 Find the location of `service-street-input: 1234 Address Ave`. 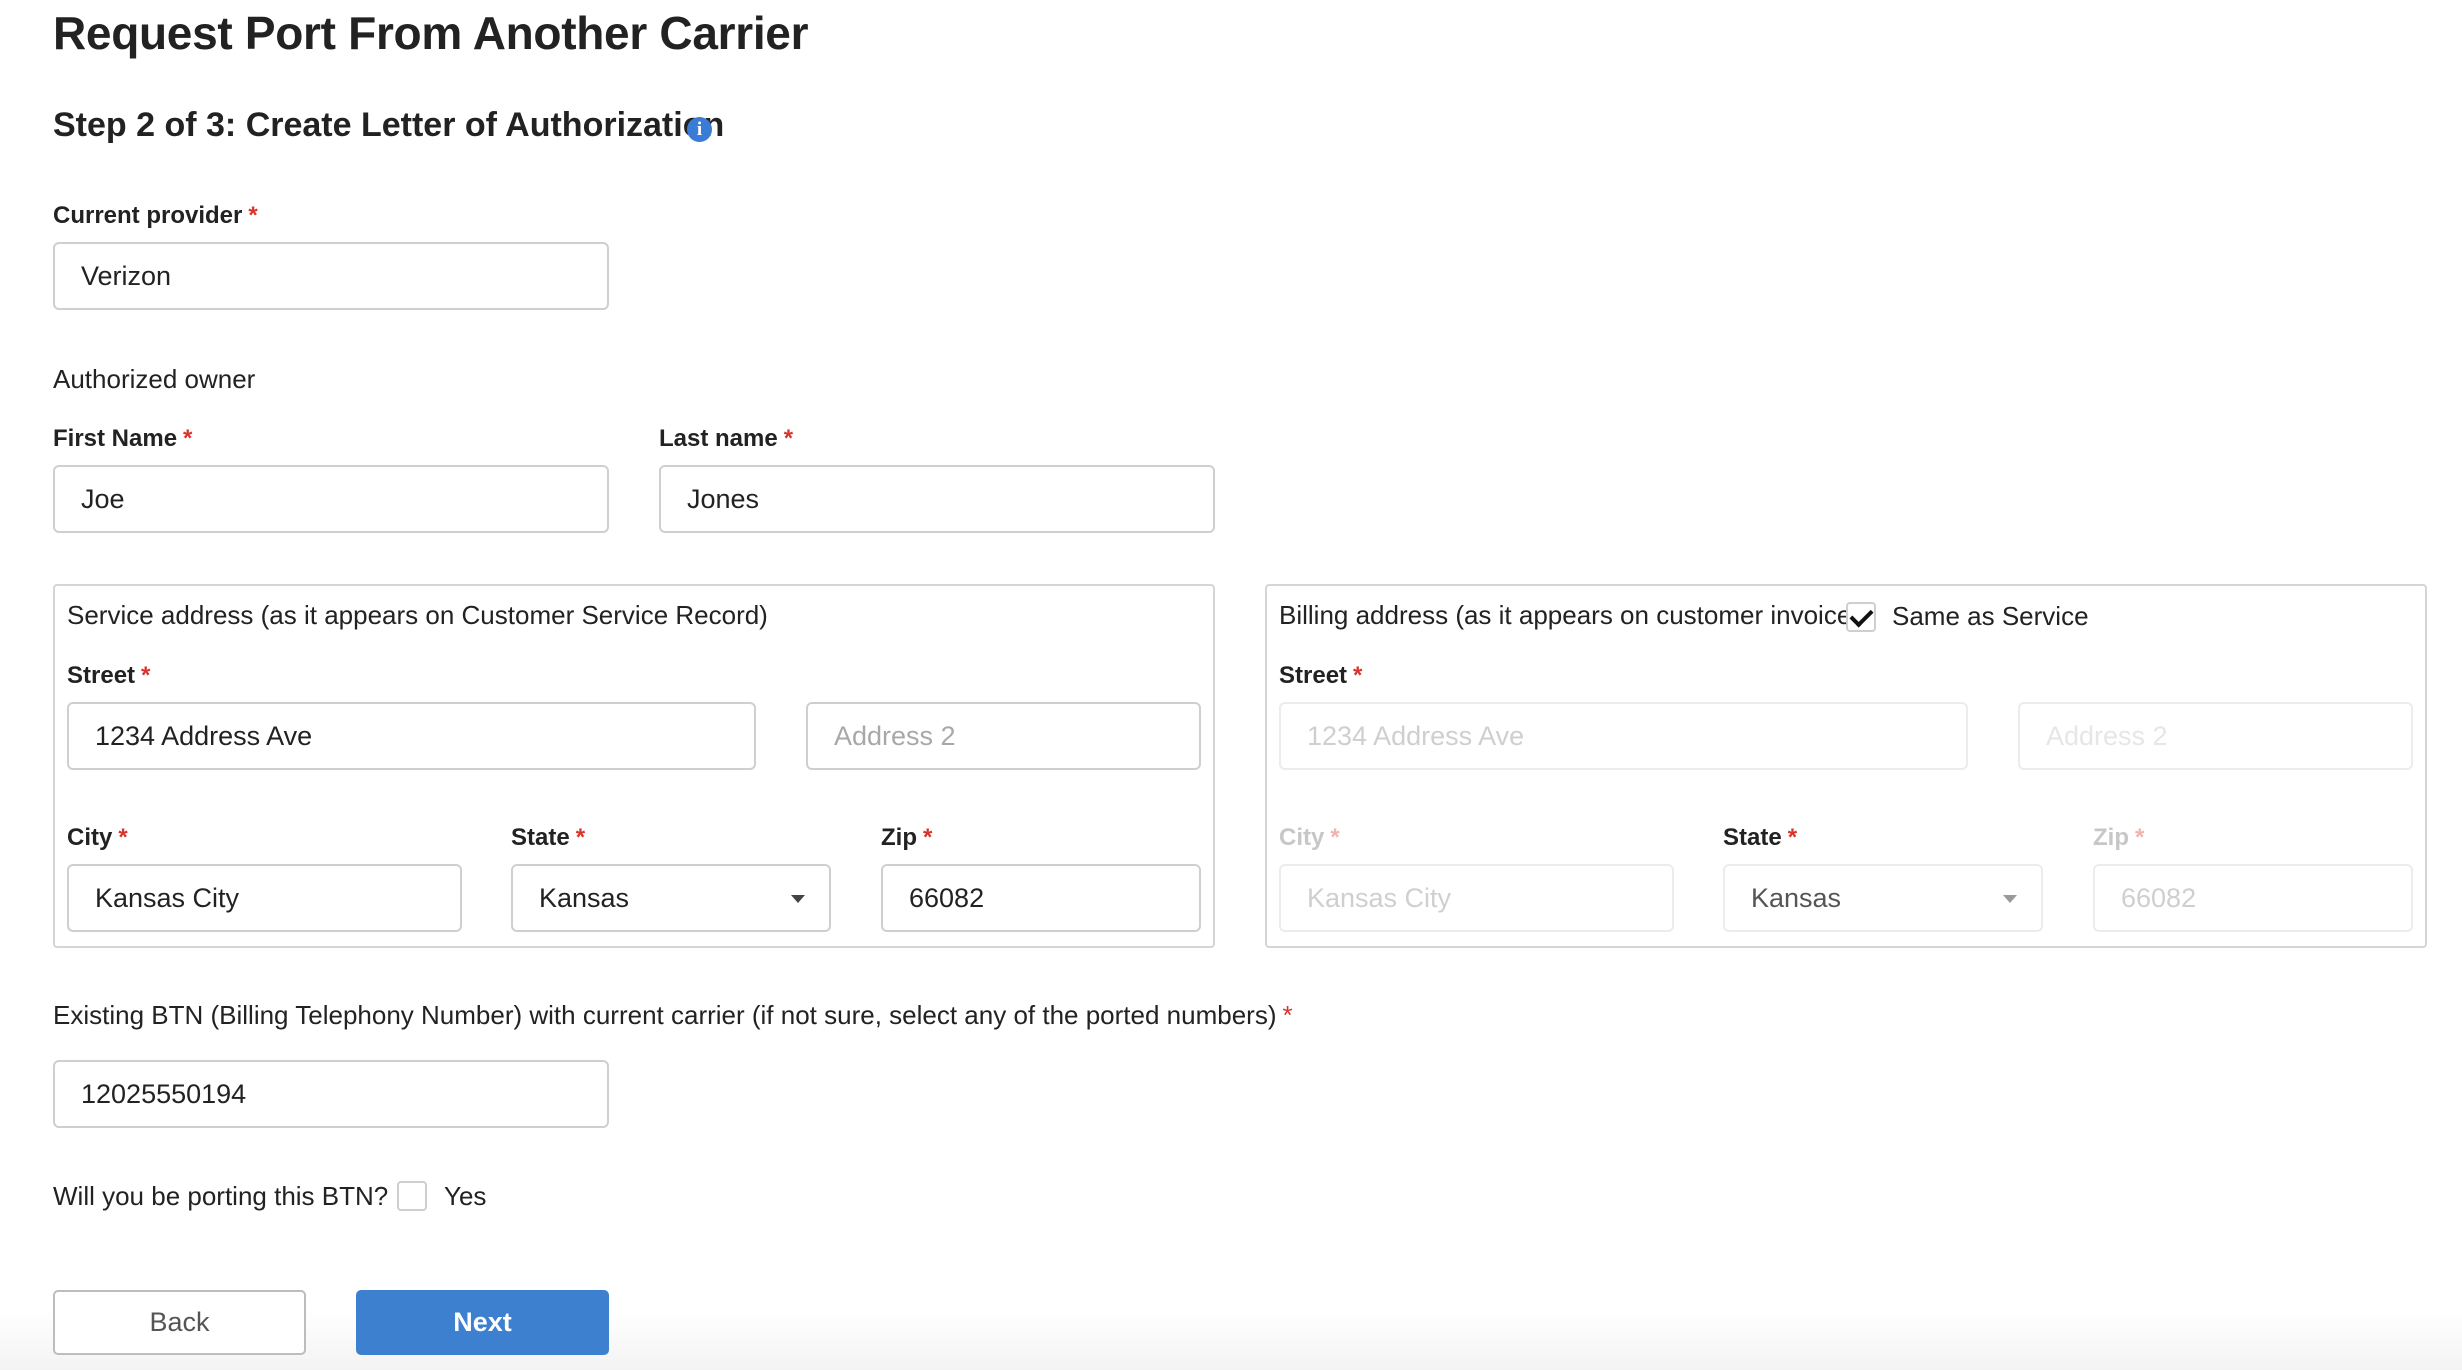

service-street-input: 1234 Address Ave is located at coordinates (411, 736).